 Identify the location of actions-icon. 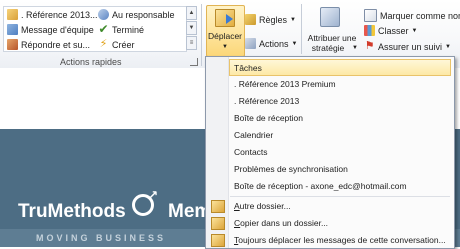
(250, 43).